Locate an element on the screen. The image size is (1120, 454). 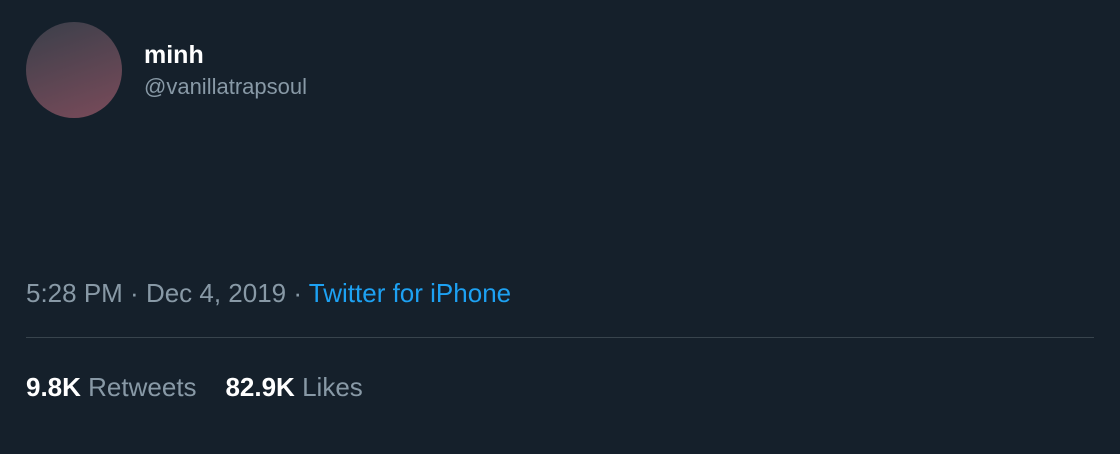
user-handle: @vanillatrapsoul is located at coordinates (225, 87).